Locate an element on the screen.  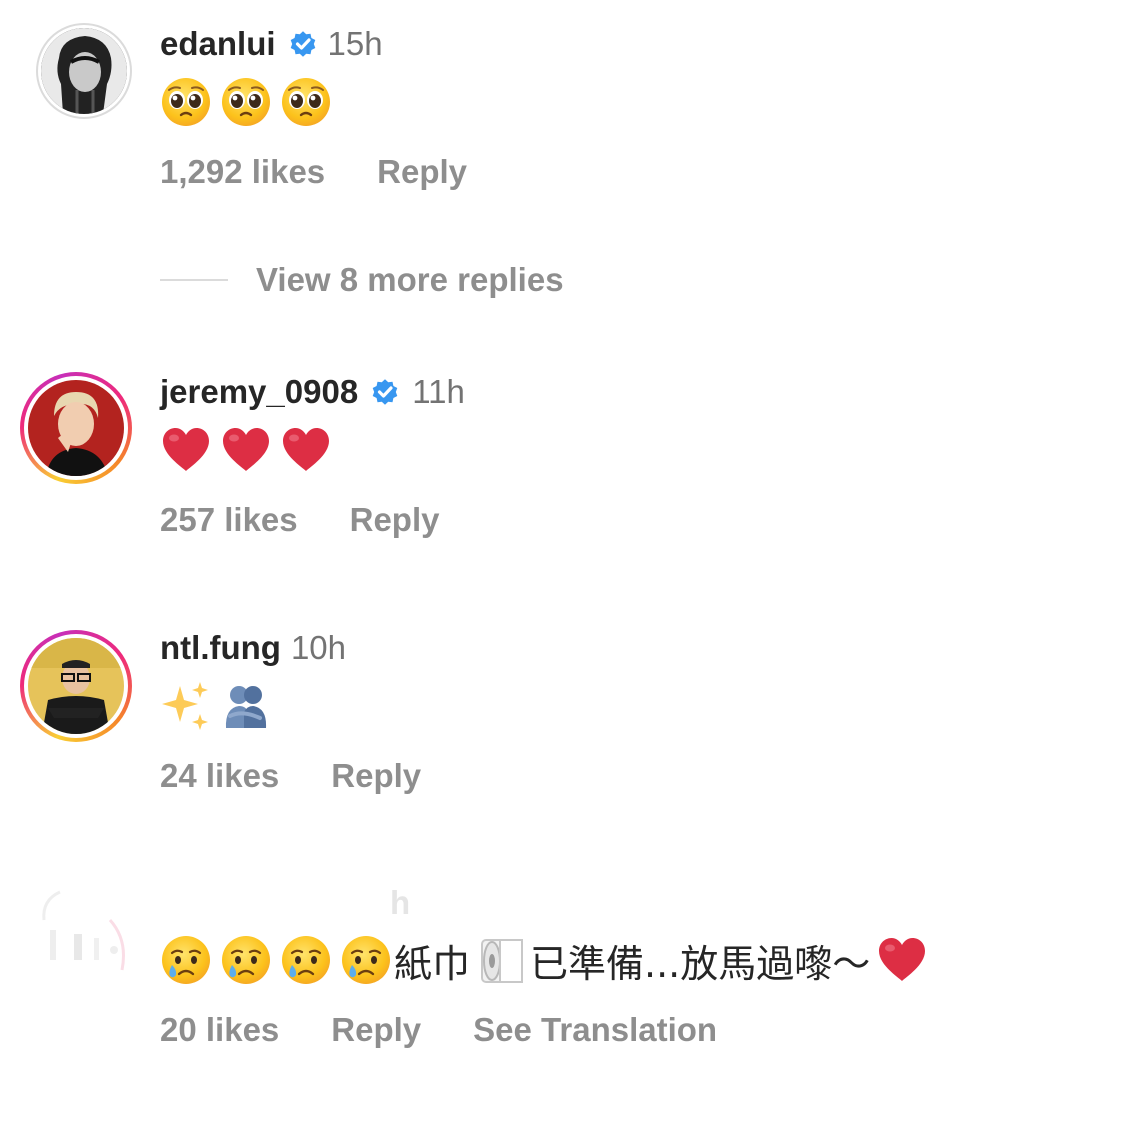
likes-count: 24 likes is located at coordinates (219, 776).